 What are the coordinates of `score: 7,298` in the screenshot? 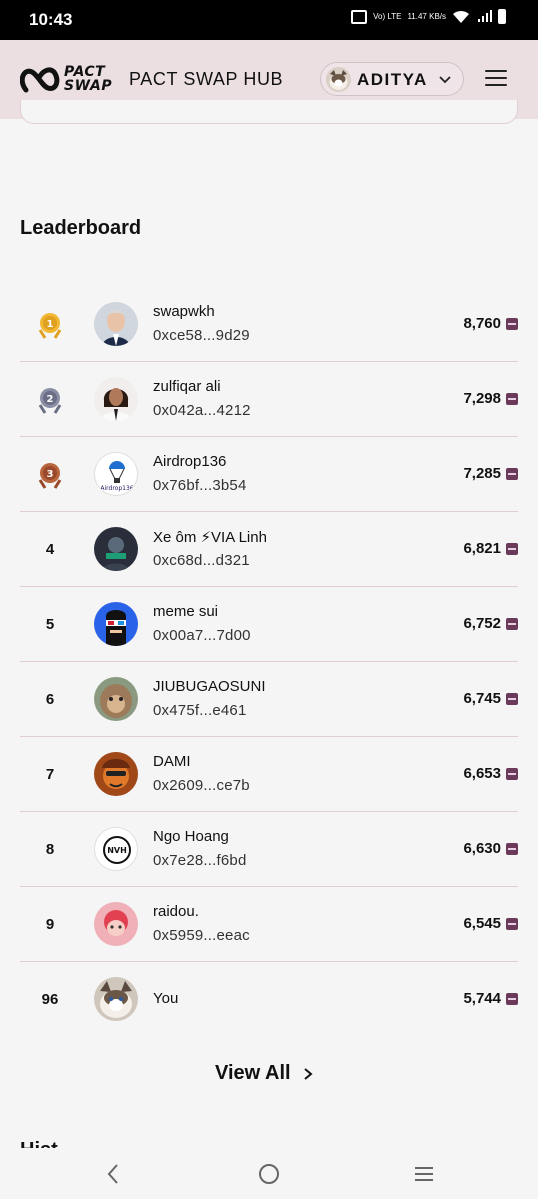 It's located at (482, 398).